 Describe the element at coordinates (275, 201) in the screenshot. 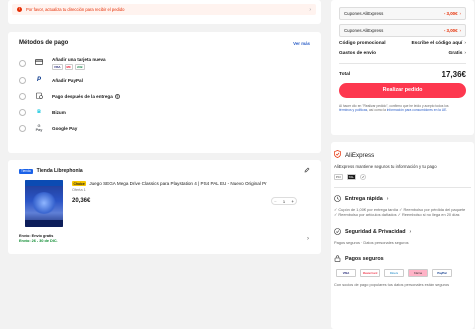

I see `decrease-button: −` at that location.